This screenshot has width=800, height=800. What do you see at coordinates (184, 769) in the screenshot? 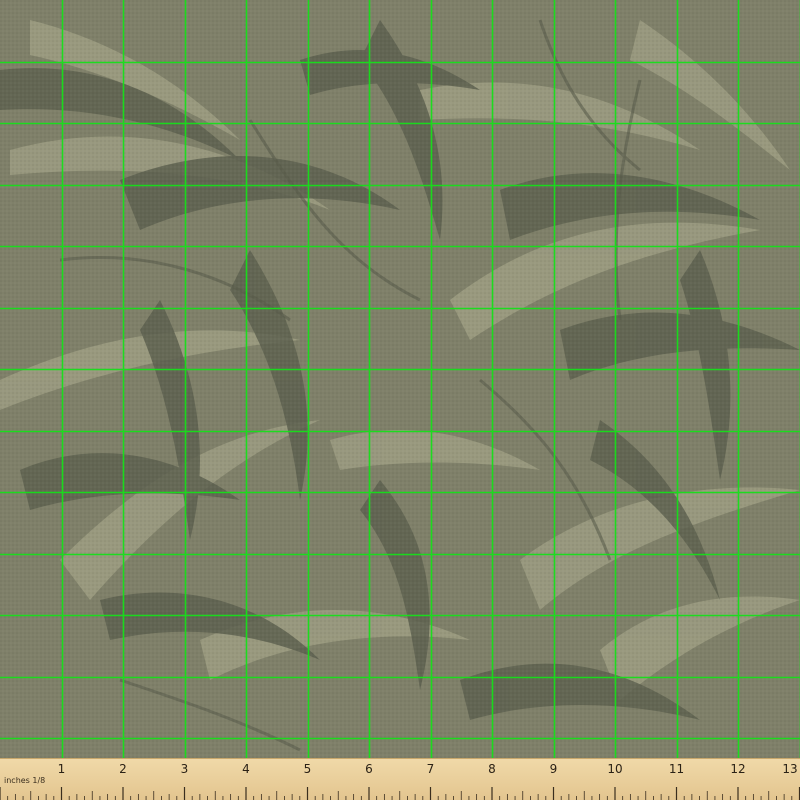
I see `ruler-number: 3` at bounding box center [184, 769].